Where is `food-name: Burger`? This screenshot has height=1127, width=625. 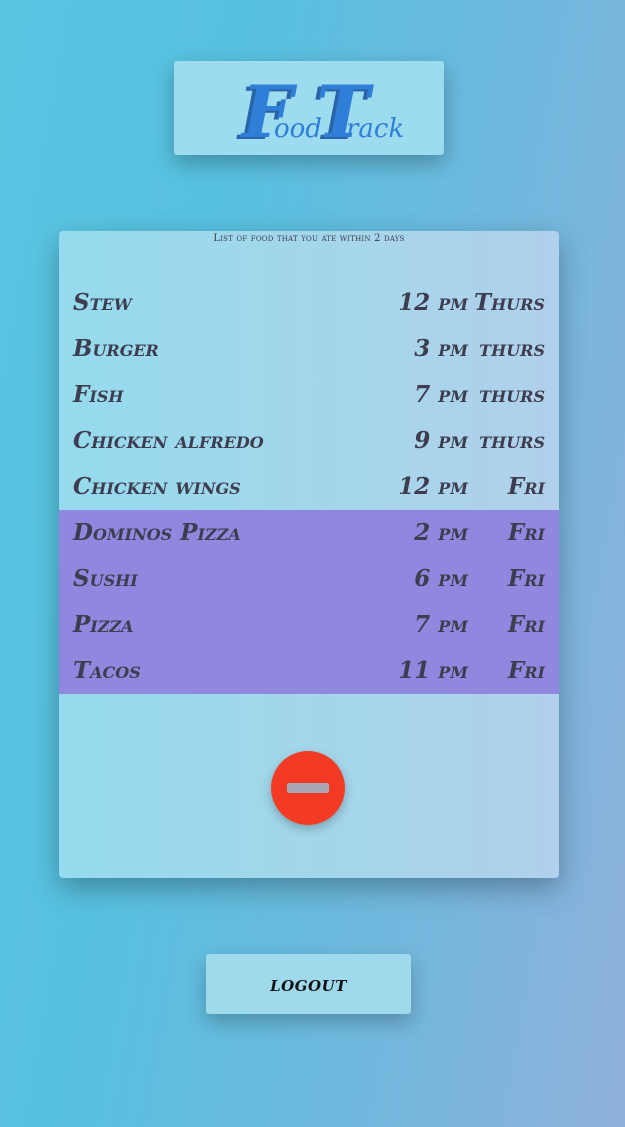 food-name: Burger is located at coordinates (116, 348).